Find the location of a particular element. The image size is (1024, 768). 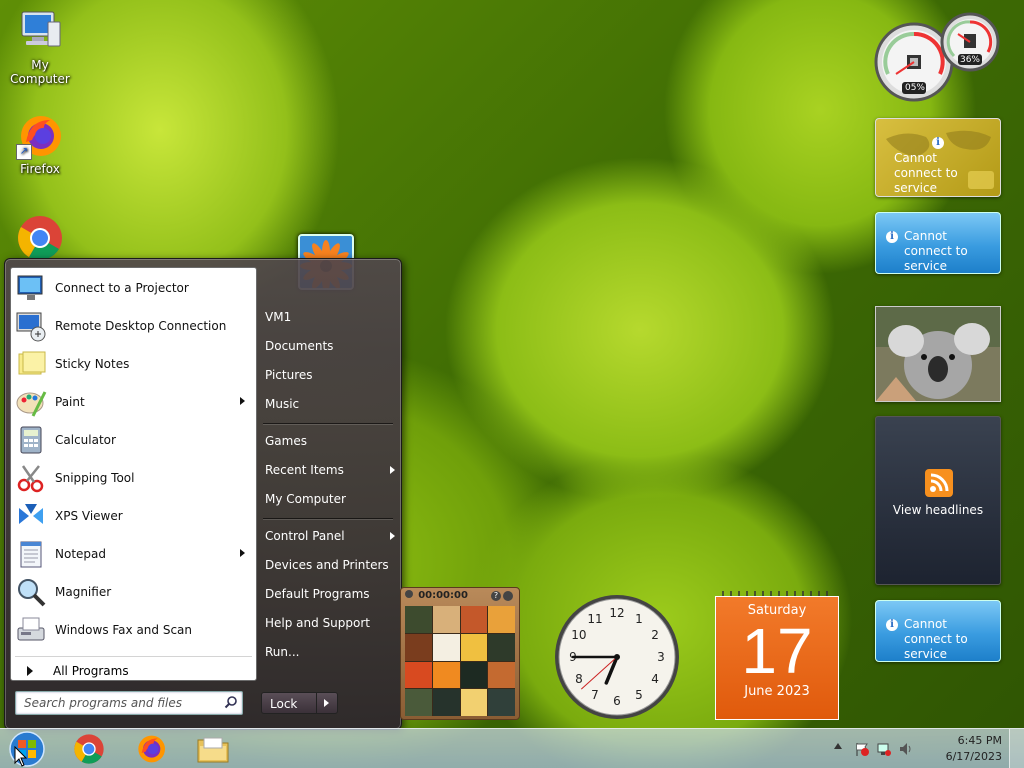

start-item-recent-items: Recent Items is located at coordinates (331, 470).